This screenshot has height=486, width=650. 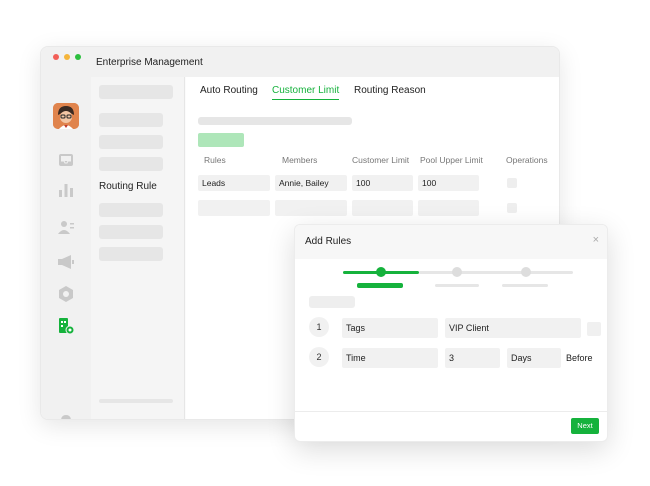 What do you see at coordinates (596, 240) in the screenshot?
I see `close-icon: ×` at bounding box center [596, 240].